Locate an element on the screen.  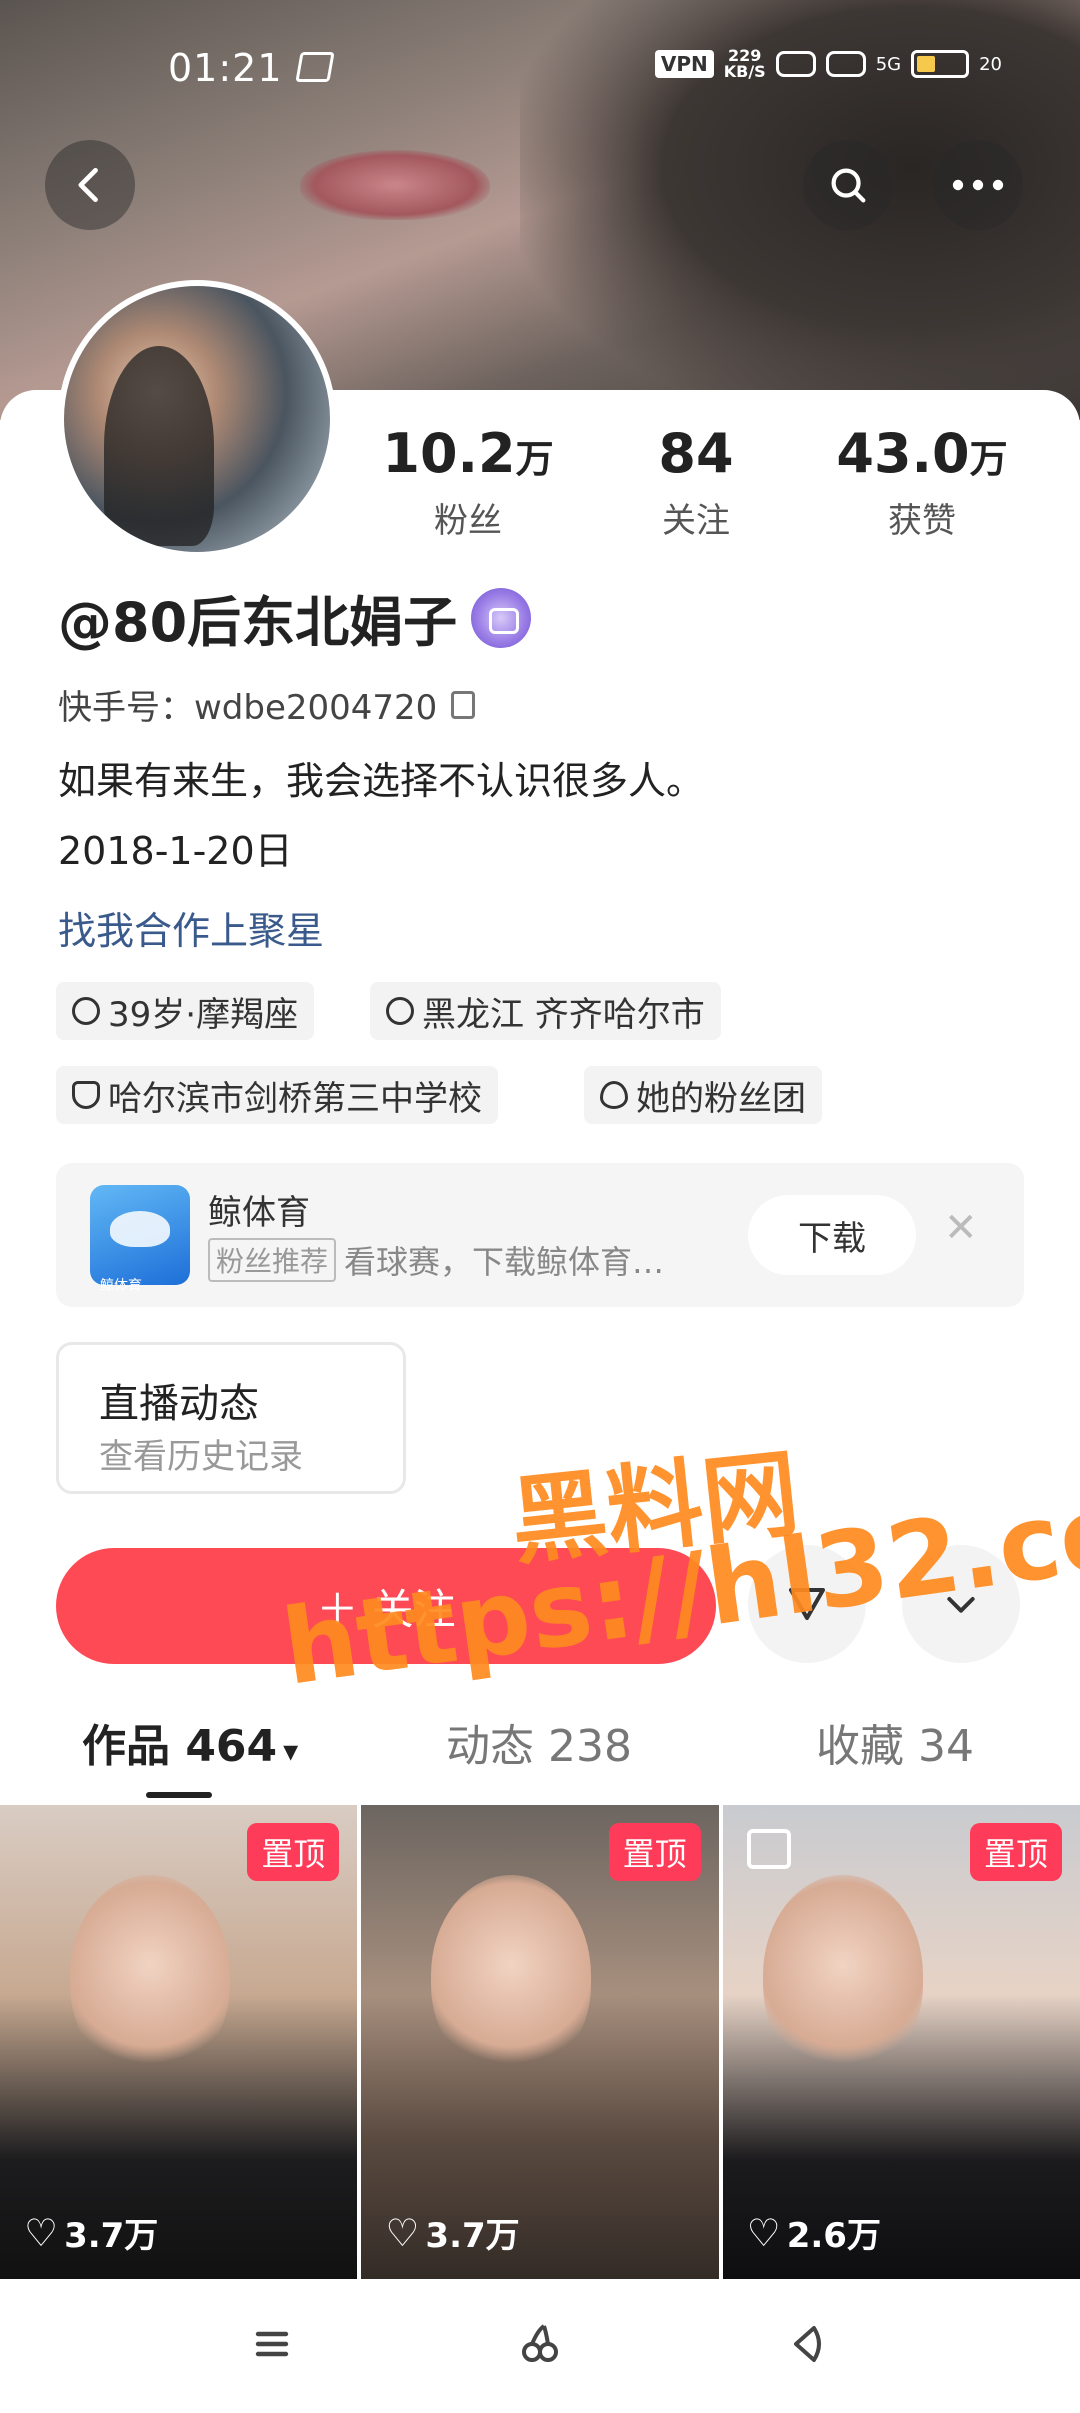
status-bar: 01:21 VPN 229 KB/S 5G 20 is located at coordinates (540, 70).